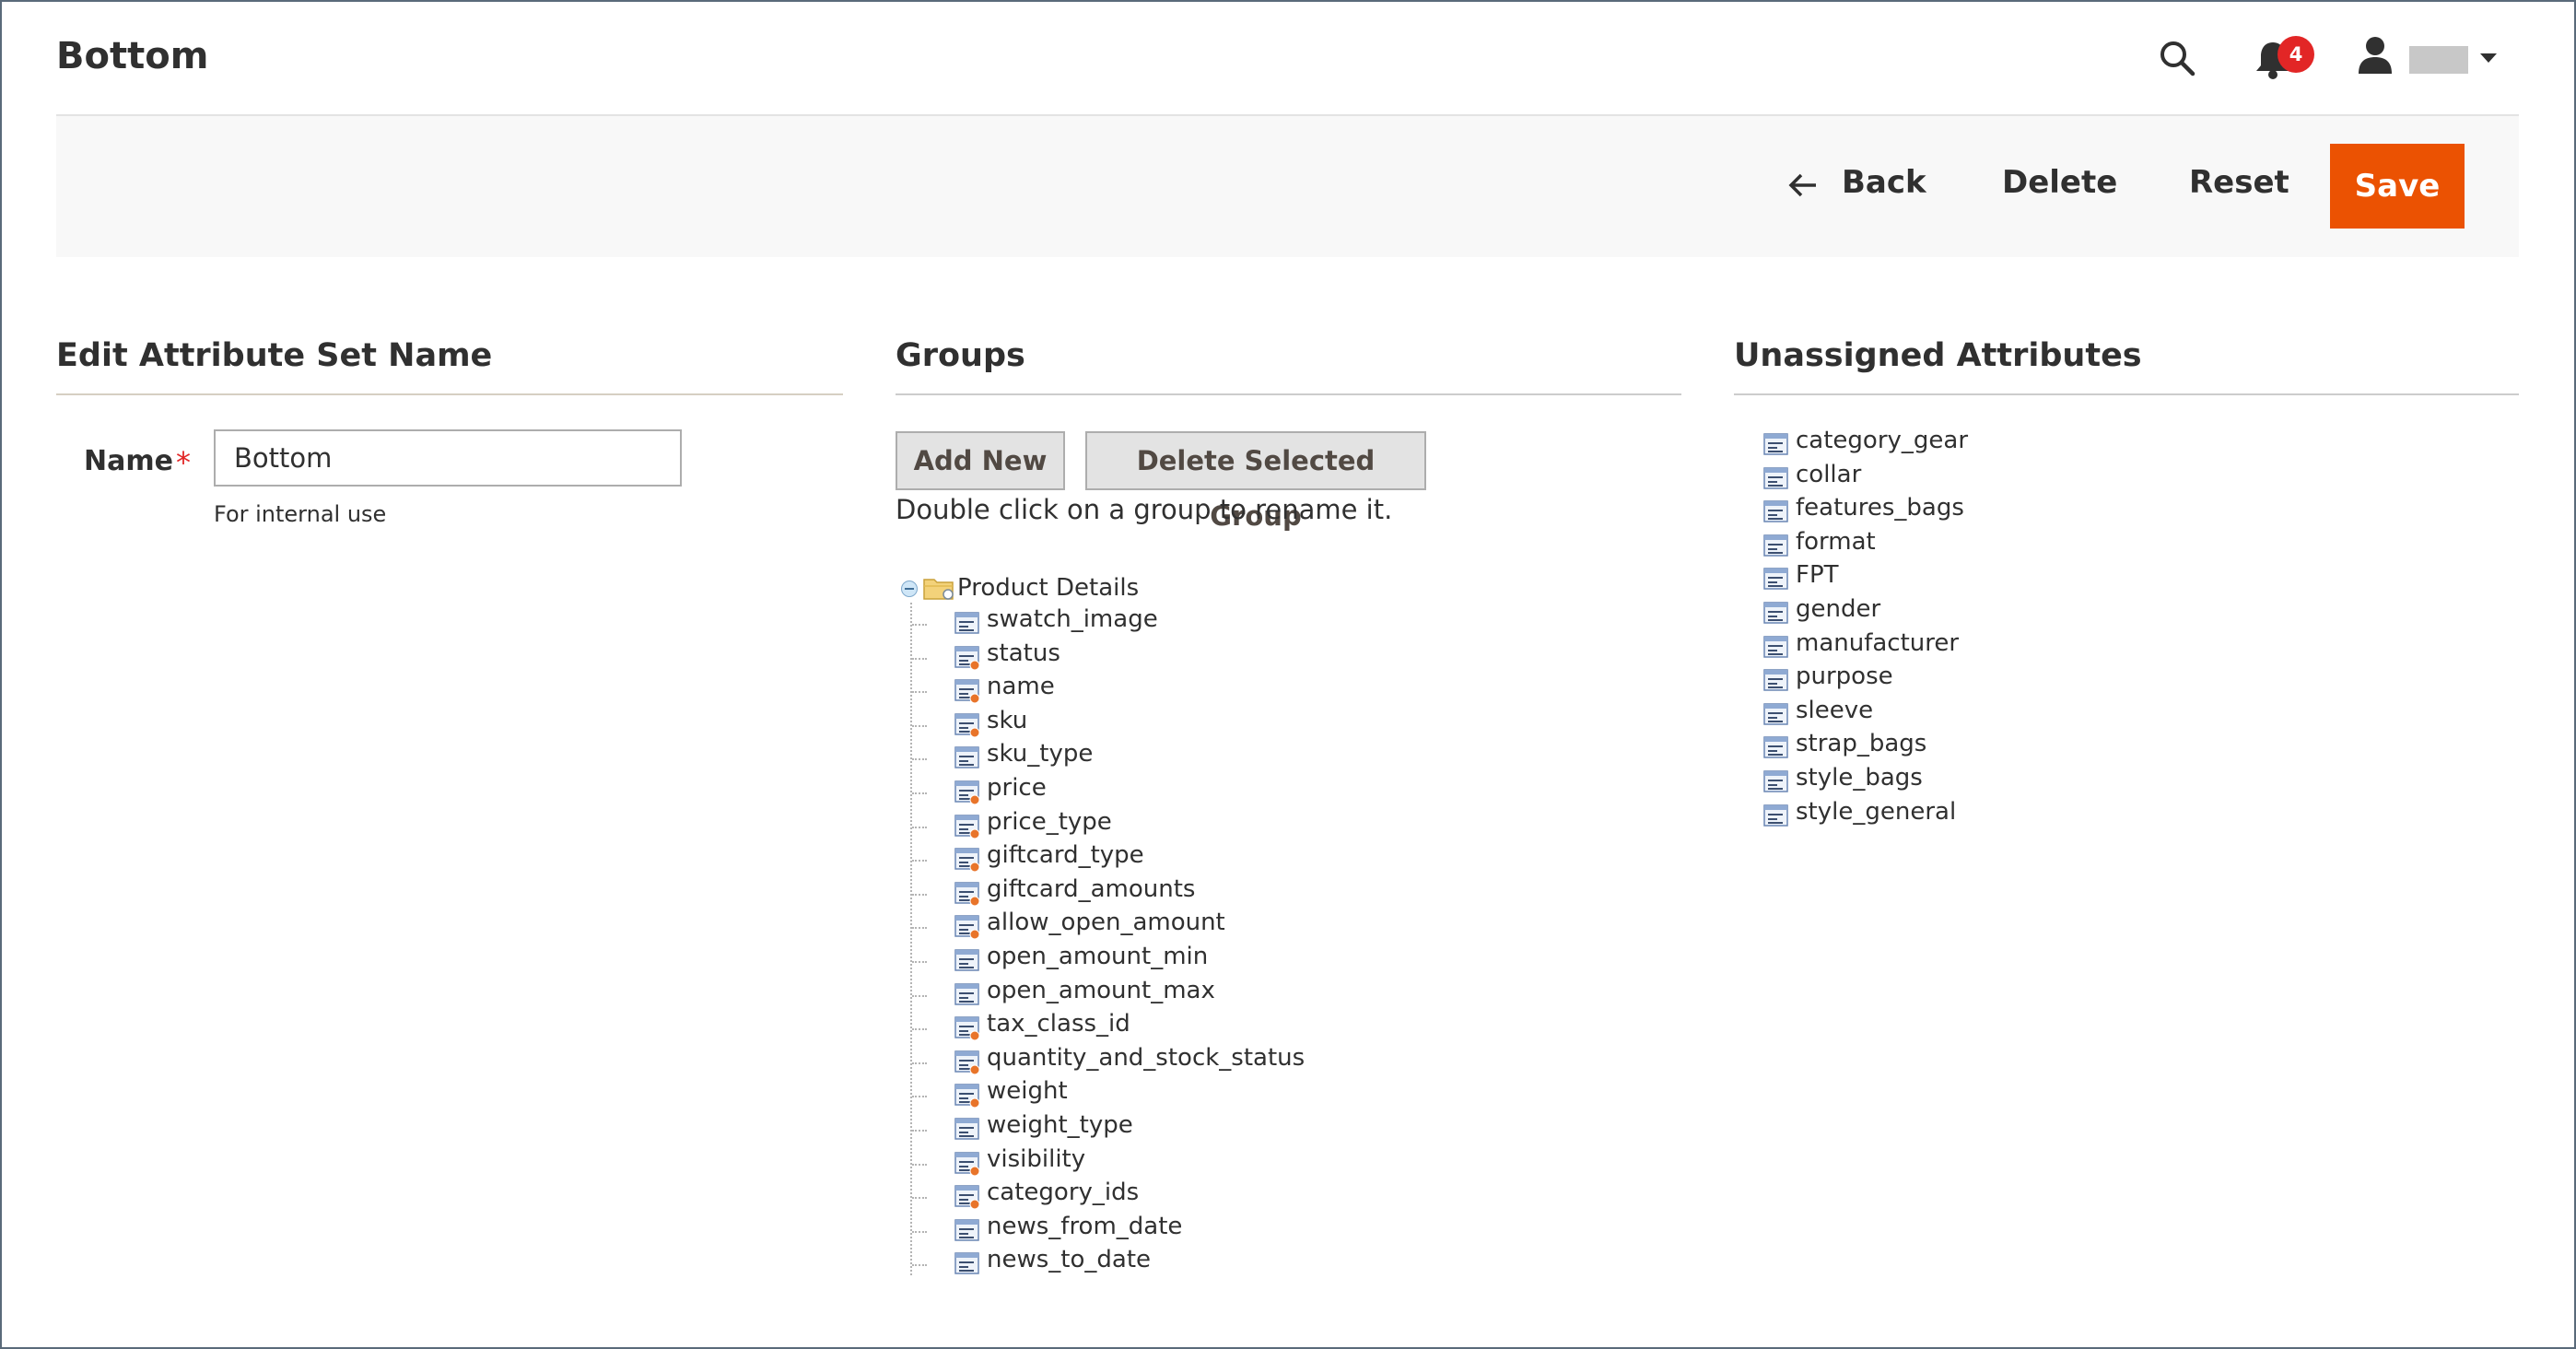  What do you see at coordinates (1091, 888) in the screenshot?
I see `attribute-label: giftcard_amounts` at bounding box center [1091, 888].